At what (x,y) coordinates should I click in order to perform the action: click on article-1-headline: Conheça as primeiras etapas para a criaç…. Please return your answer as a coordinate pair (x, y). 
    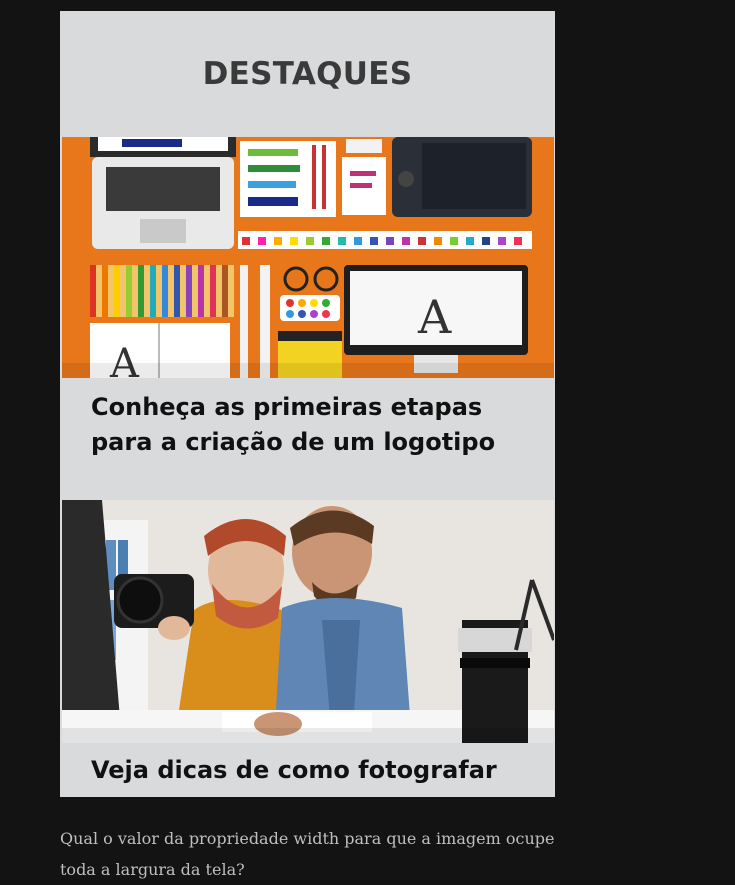
    Looking at the image, I should click on (316, 425).